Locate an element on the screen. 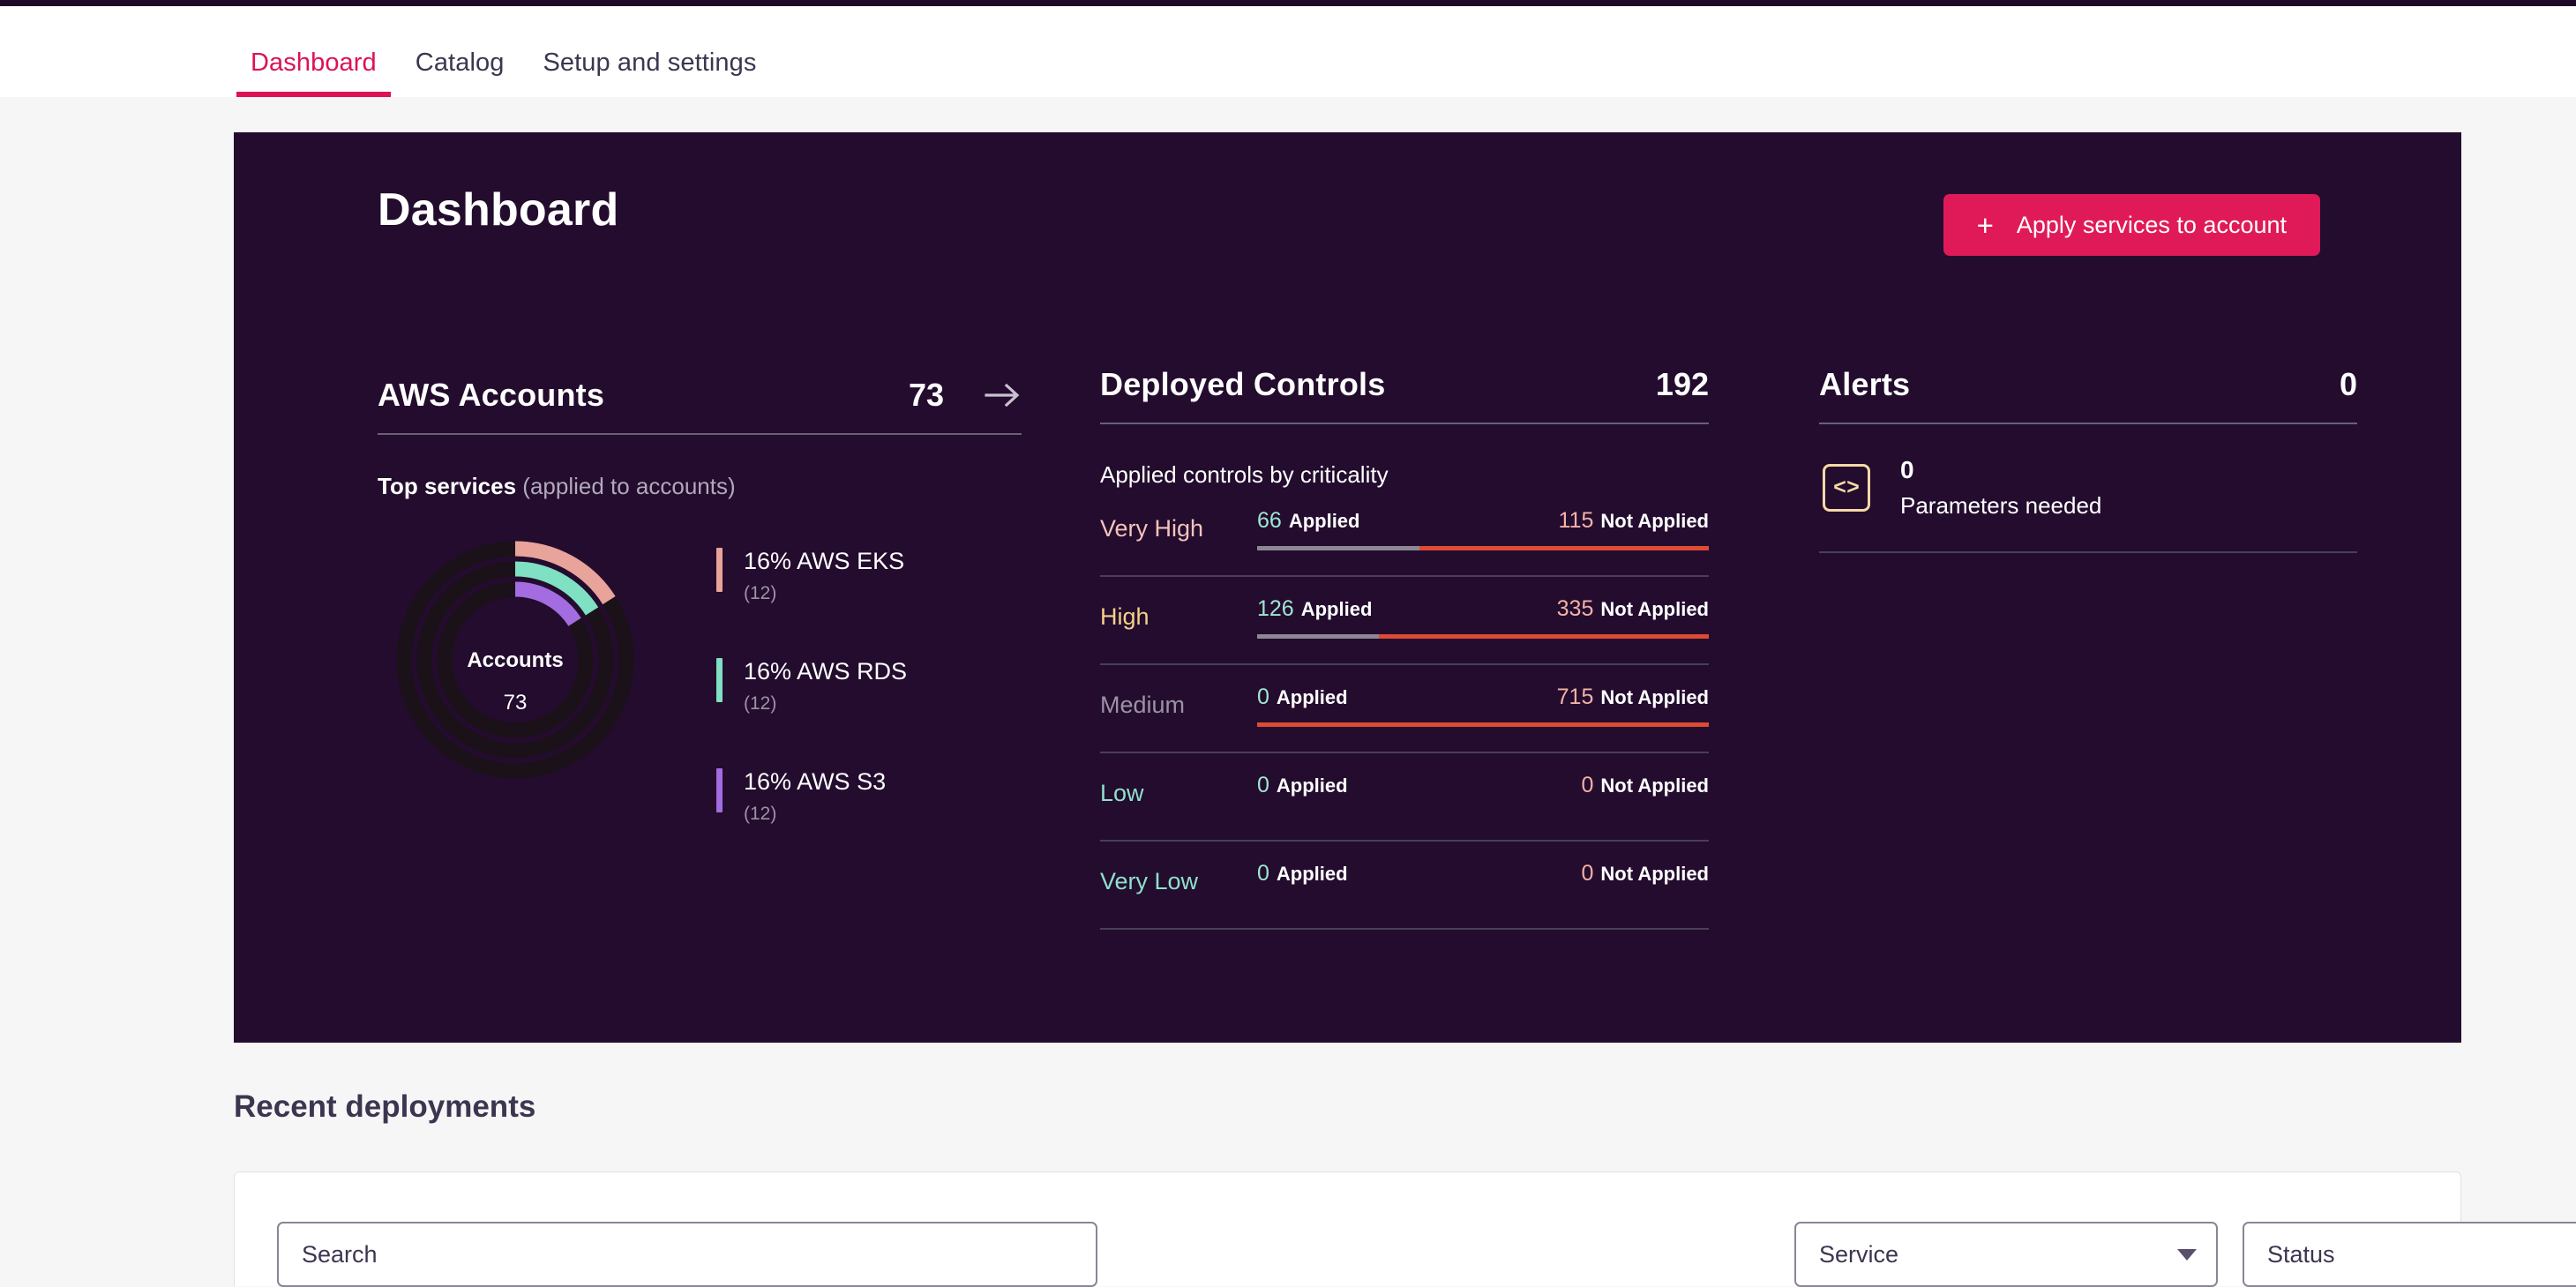 The width and height of the screenshot is (2576, 1287). aws-accounts-header: AWS Accounts 73 is located at coordinates (700, 405).